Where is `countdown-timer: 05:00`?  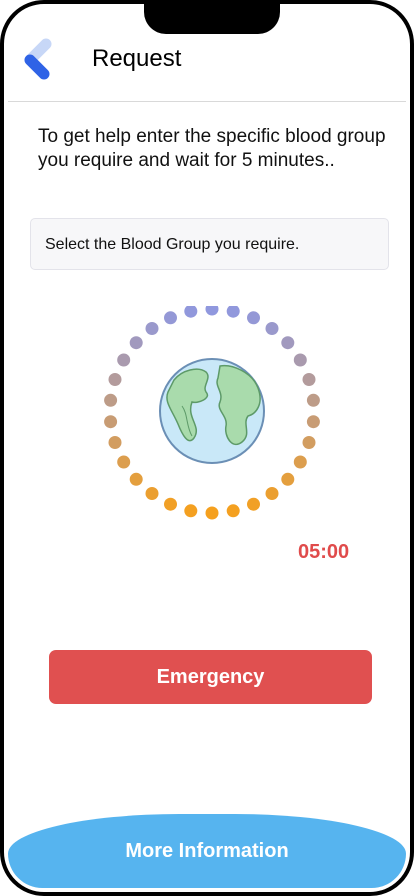 countdown-timer: 05:00 is located at coordinates (324, 552).